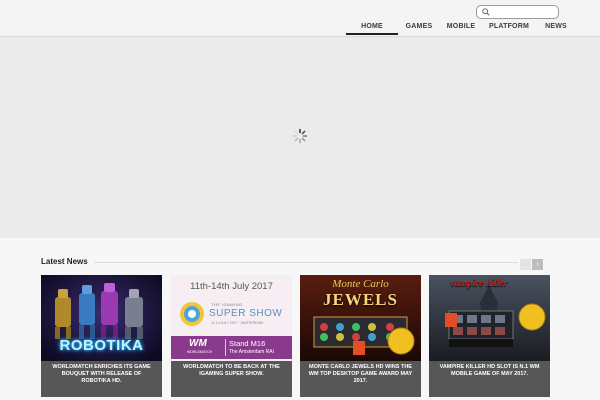 This screenshot has height=400, width=600. What do you see at coordinates (489, 318) in the screenshot?
I see `news-card-image: vampire killer` at bounding box center [489, 318].